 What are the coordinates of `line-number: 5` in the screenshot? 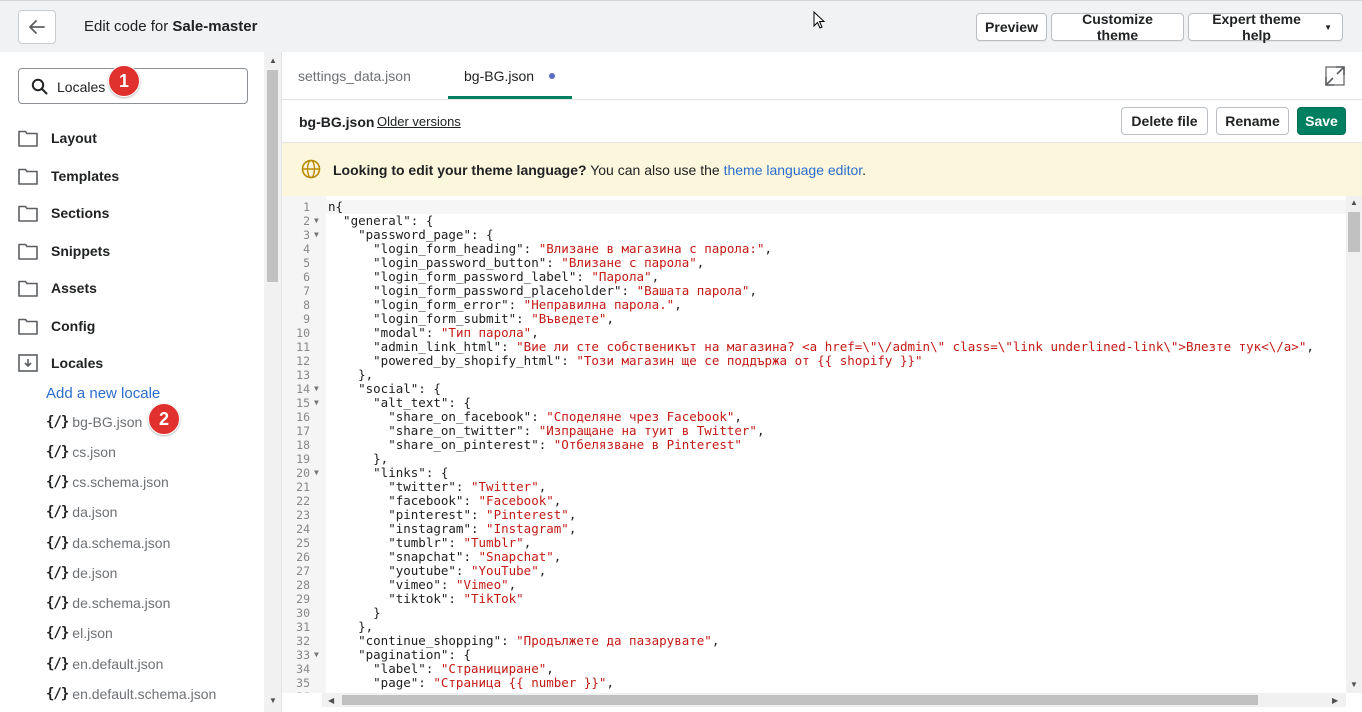 It's located at (306, 263).